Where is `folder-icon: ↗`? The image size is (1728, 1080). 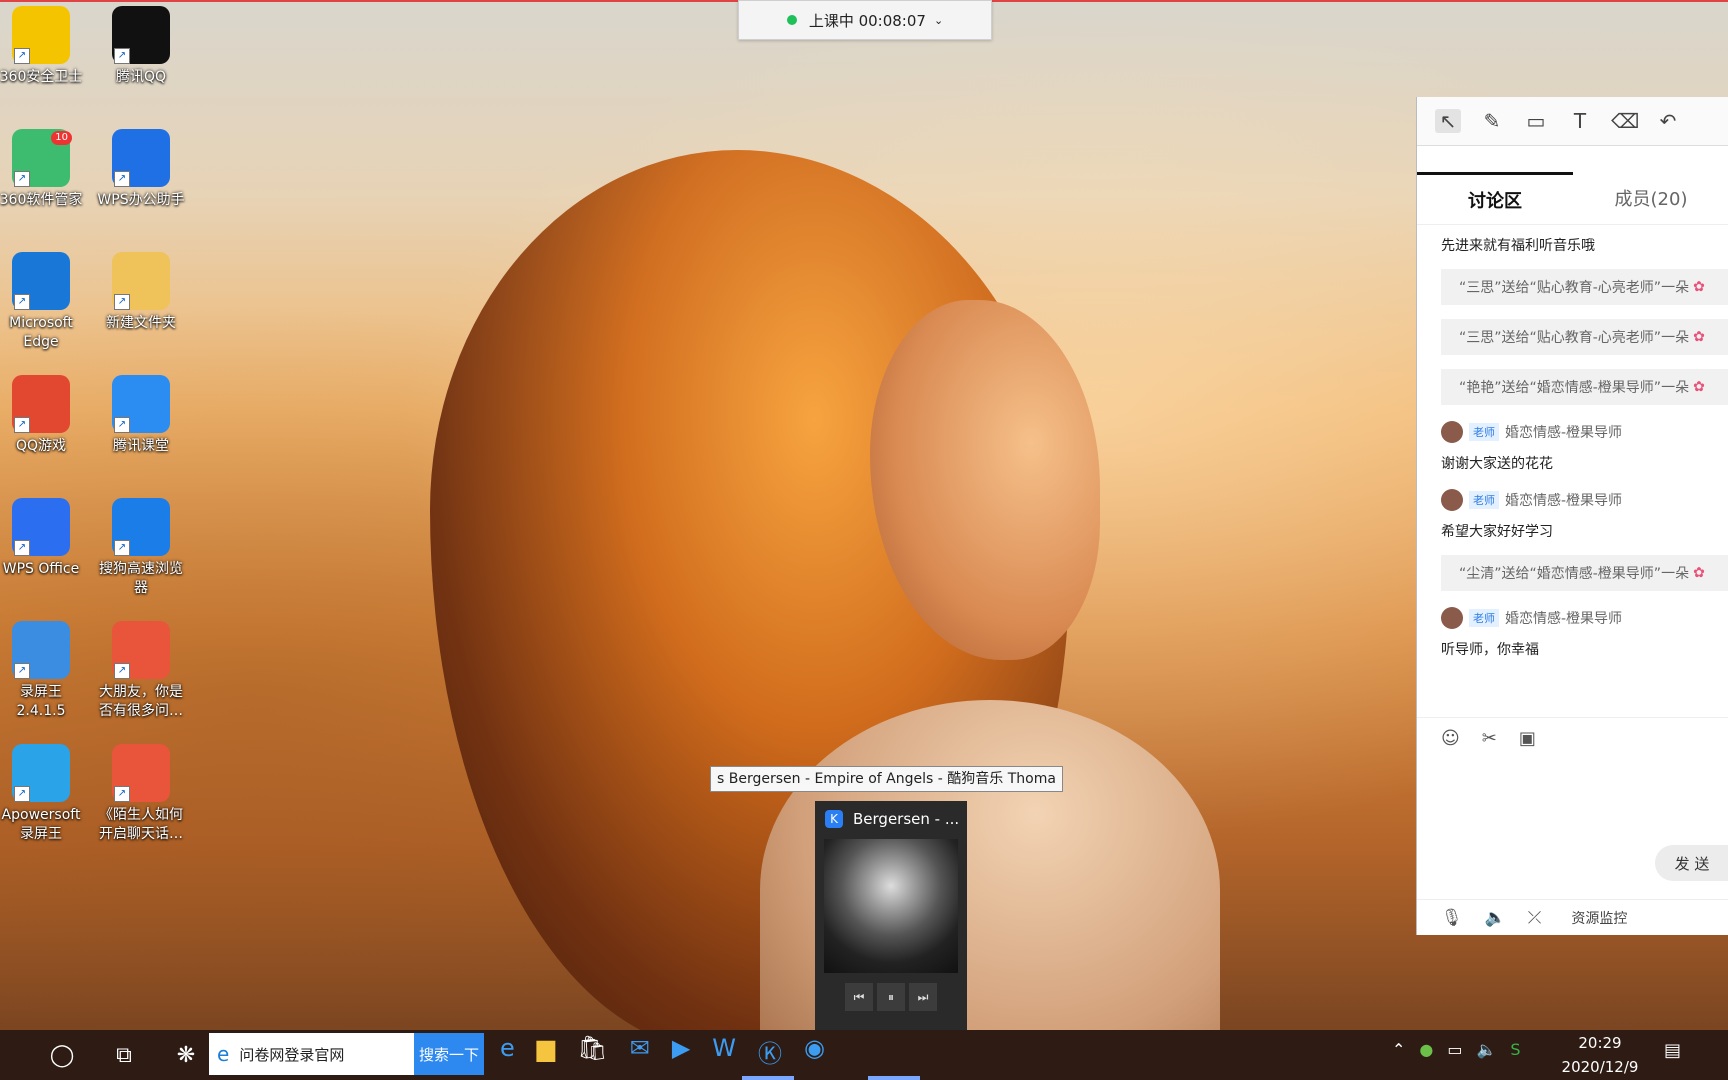
folder-icon: ↗ is located at coordinates (141, 281).